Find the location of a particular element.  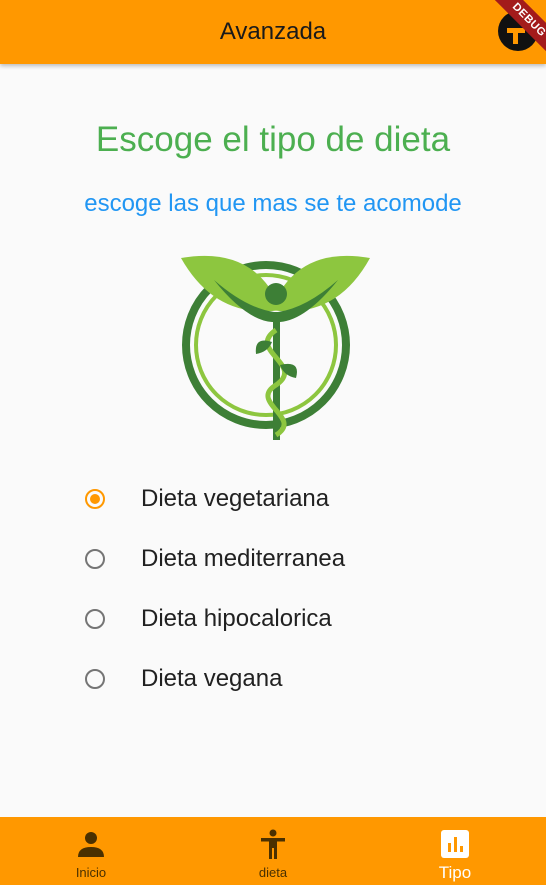

diet-option-hipocalorica: Dieta hipocalorica is located at coordinates (290, 619).